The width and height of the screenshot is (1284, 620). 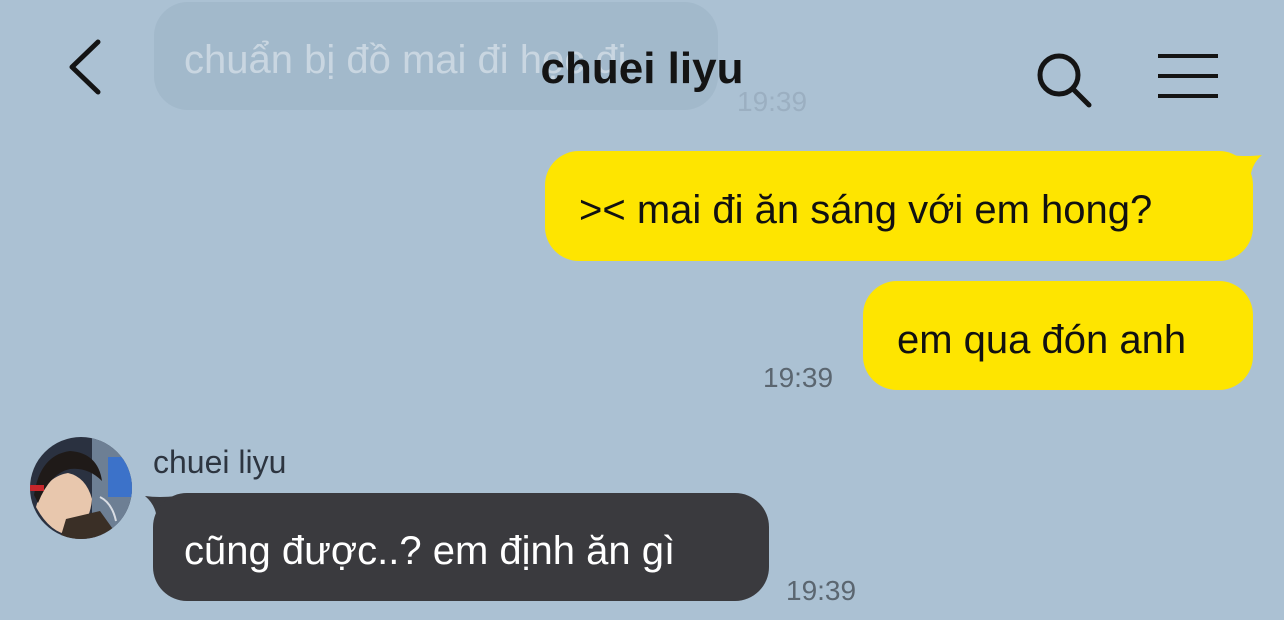 I want to click on search-icon, so click(x=1064, y=80).